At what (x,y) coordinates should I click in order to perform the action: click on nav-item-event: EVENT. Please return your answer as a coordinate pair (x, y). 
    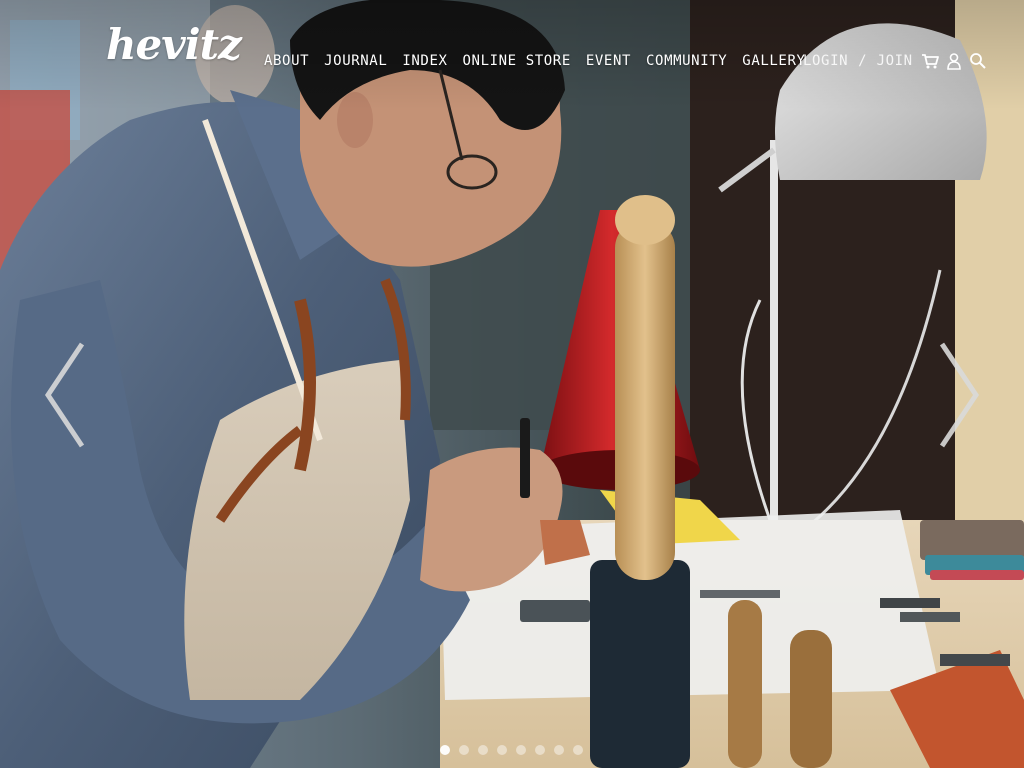
    Looking at the image, I should click on (608, 61).